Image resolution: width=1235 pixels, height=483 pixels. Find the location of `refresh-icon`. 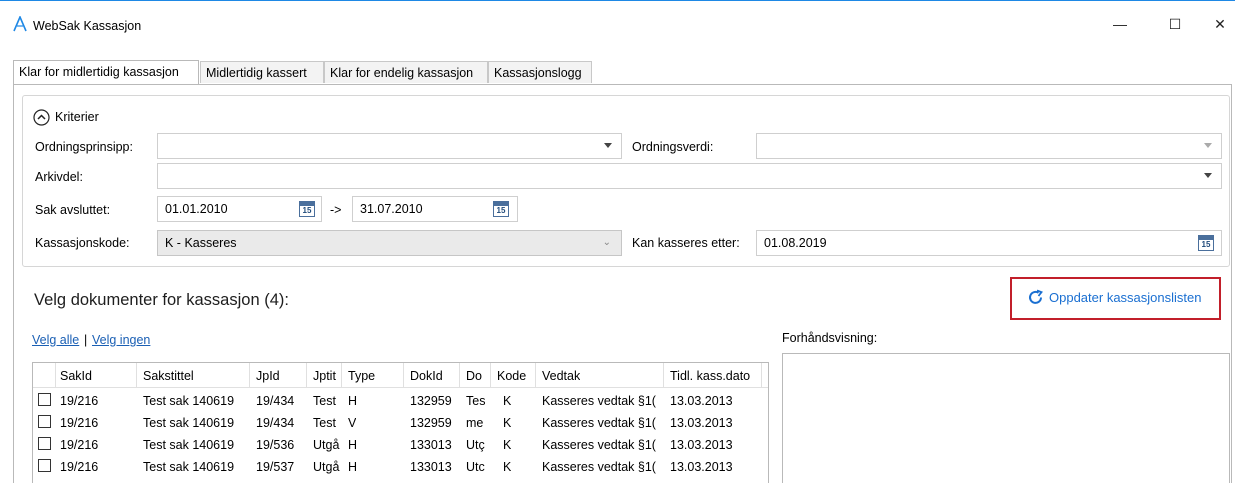

refresh-icon is located at coordinates (1035, 297).